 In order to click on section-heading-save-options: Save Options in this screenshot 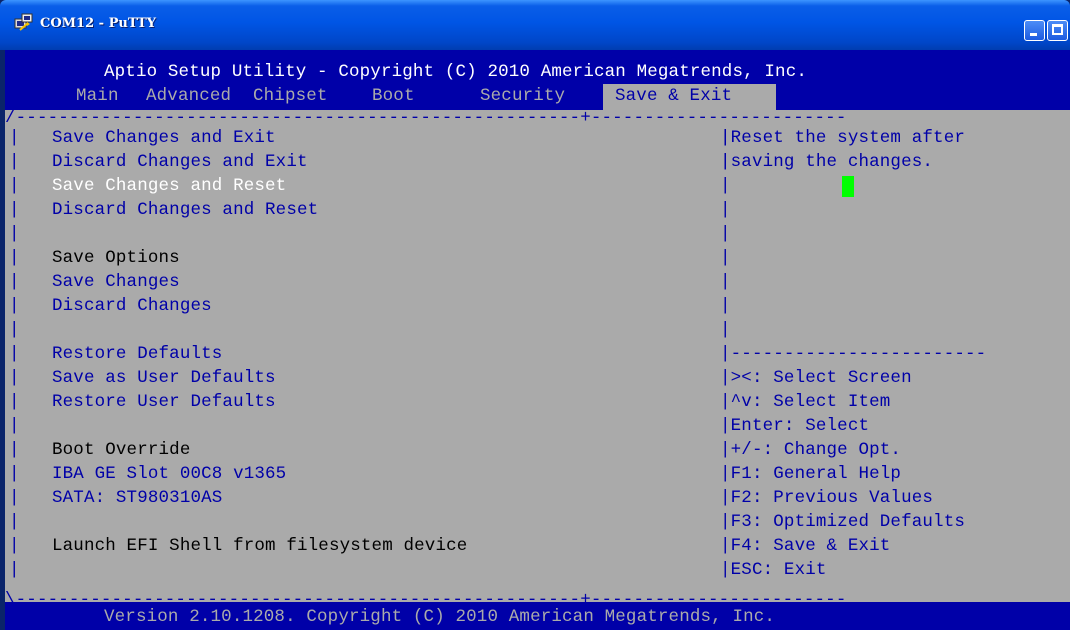, I will do `click(116, 258)`.